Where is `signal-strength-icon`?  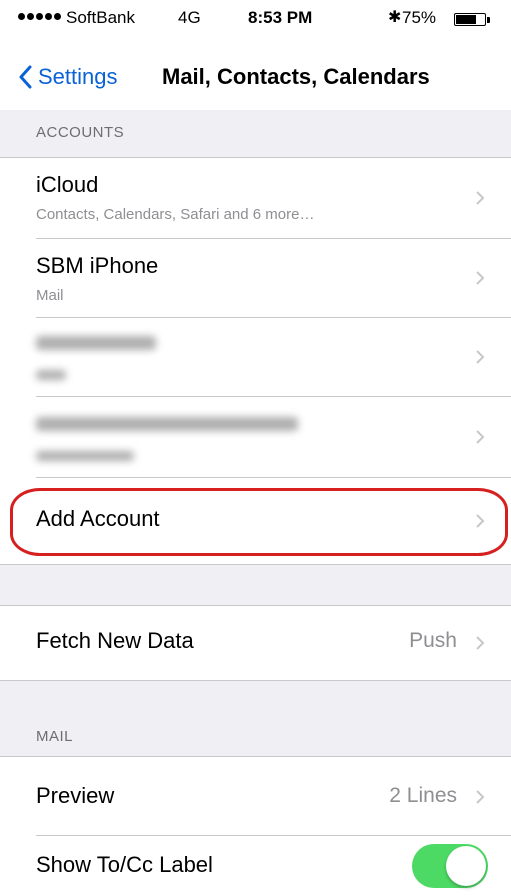 signal-strength-icon is located at coordinates (39, 16).